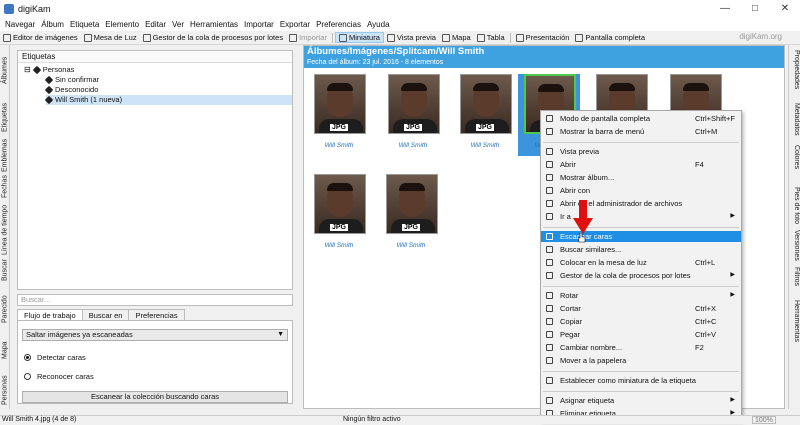 This screenshot has height=425, width=800. What do you see at coordinates (641, 334) in the screenshot?
I see `context-menu-item-pegar: Pegar Ctrl+V` at bounding box center [641, 334].